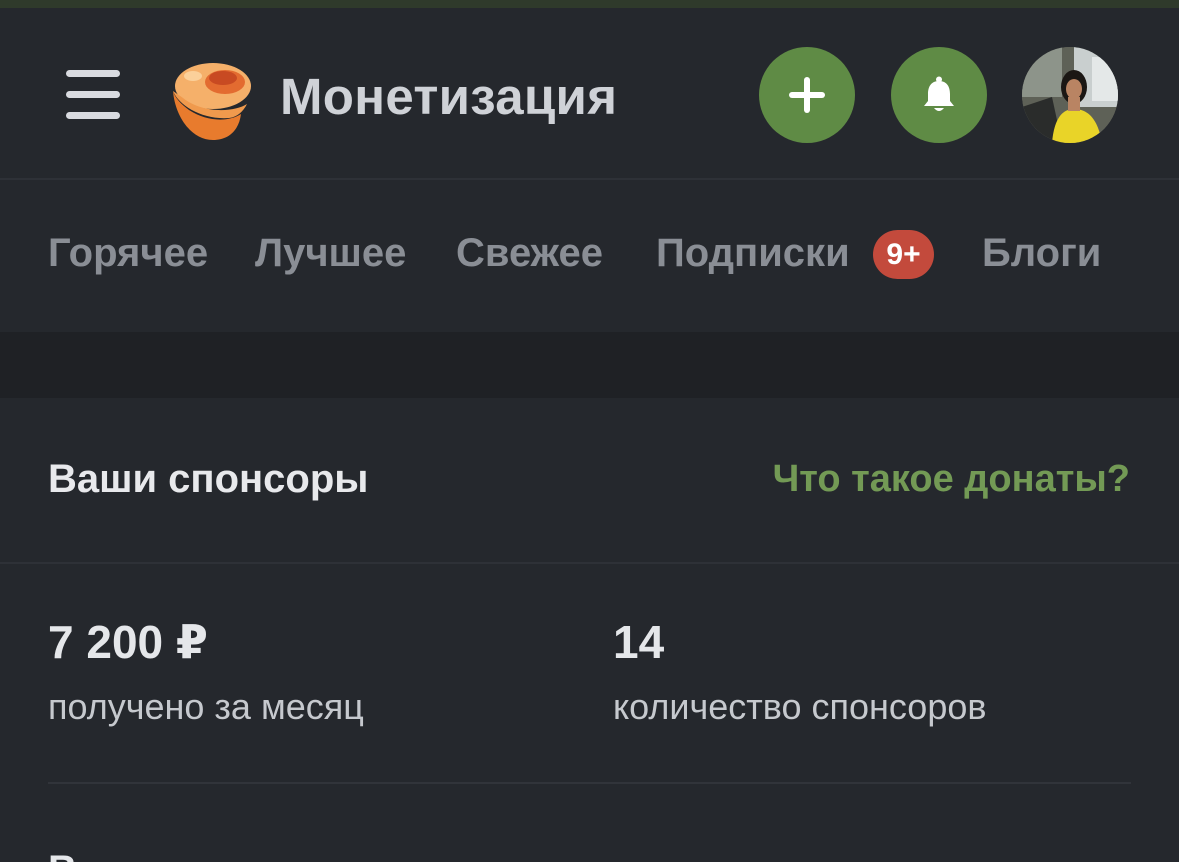 The height and width of the screenshot is (862, 1179). Describe the element at coordinates (639, 642) in the screenshot. I see `sponsors-count: 14` at that location.